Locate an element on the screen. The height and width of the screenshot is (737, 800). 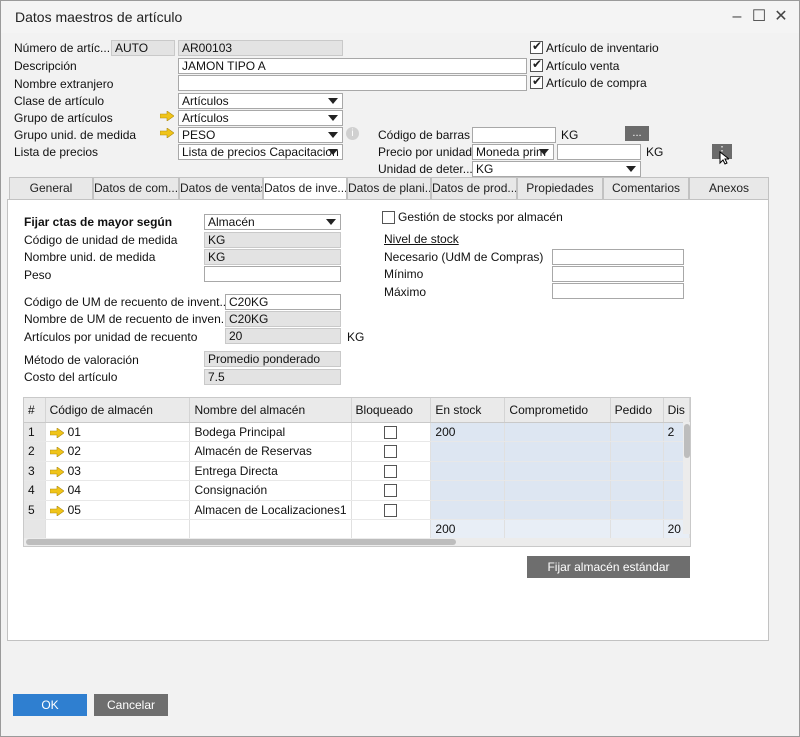
column-header: Código de almacén is located at coordinates (118, 410).